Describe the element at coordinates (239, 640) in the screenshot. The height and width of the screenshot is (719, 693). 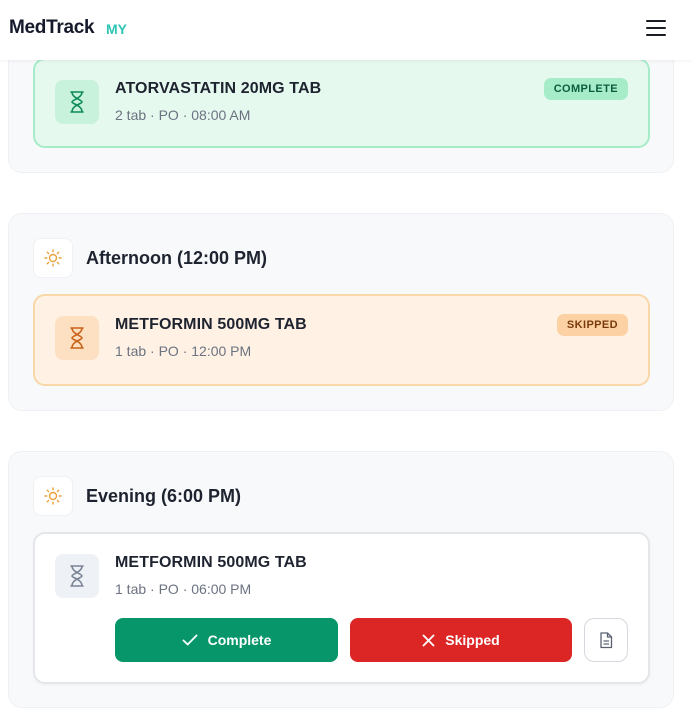
I see `complete-button-label: Complete` at that location.